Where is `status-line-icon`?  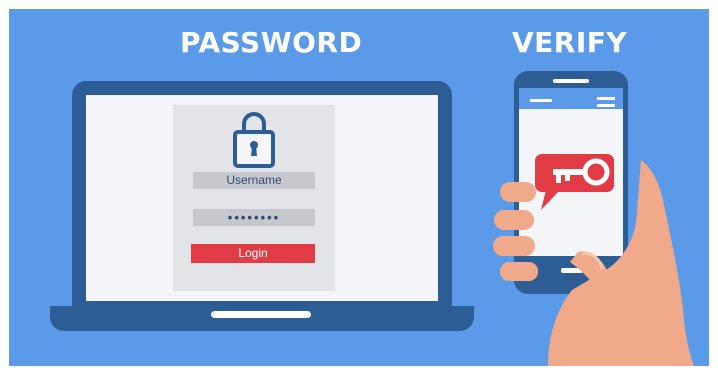
status-line-icon is located at coordinates (541, 100).